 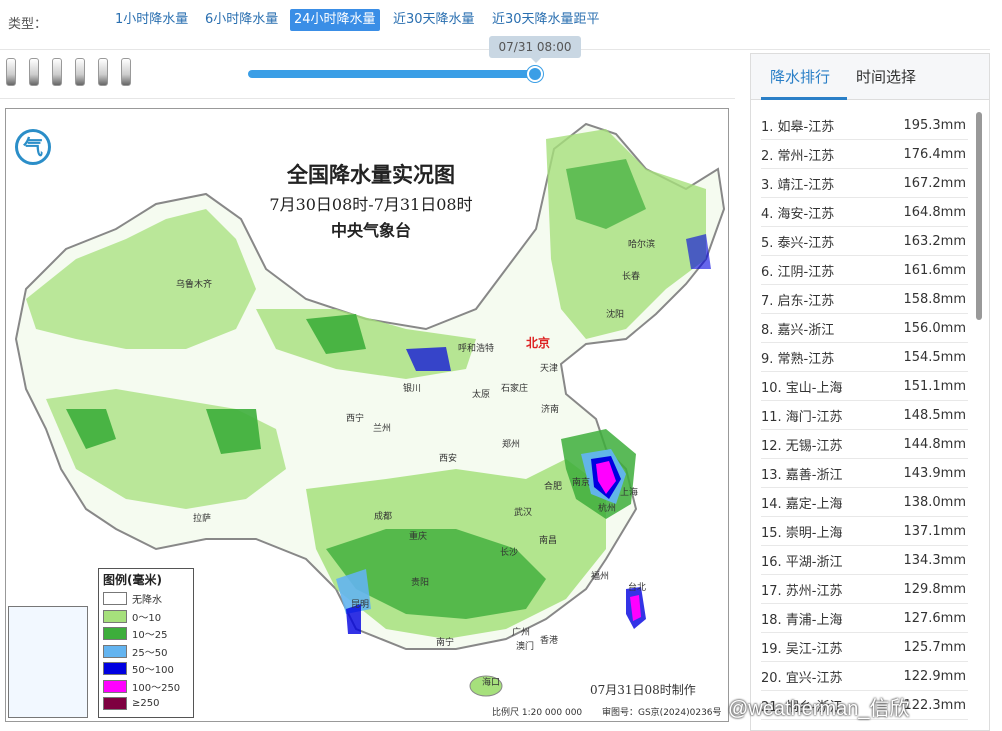 What do you see at coordinates (864, 328) in the screenshot?
I see `ranking-row: 8. 嘉兴-浙江 156.0mm` at bounding box center [864, 328].